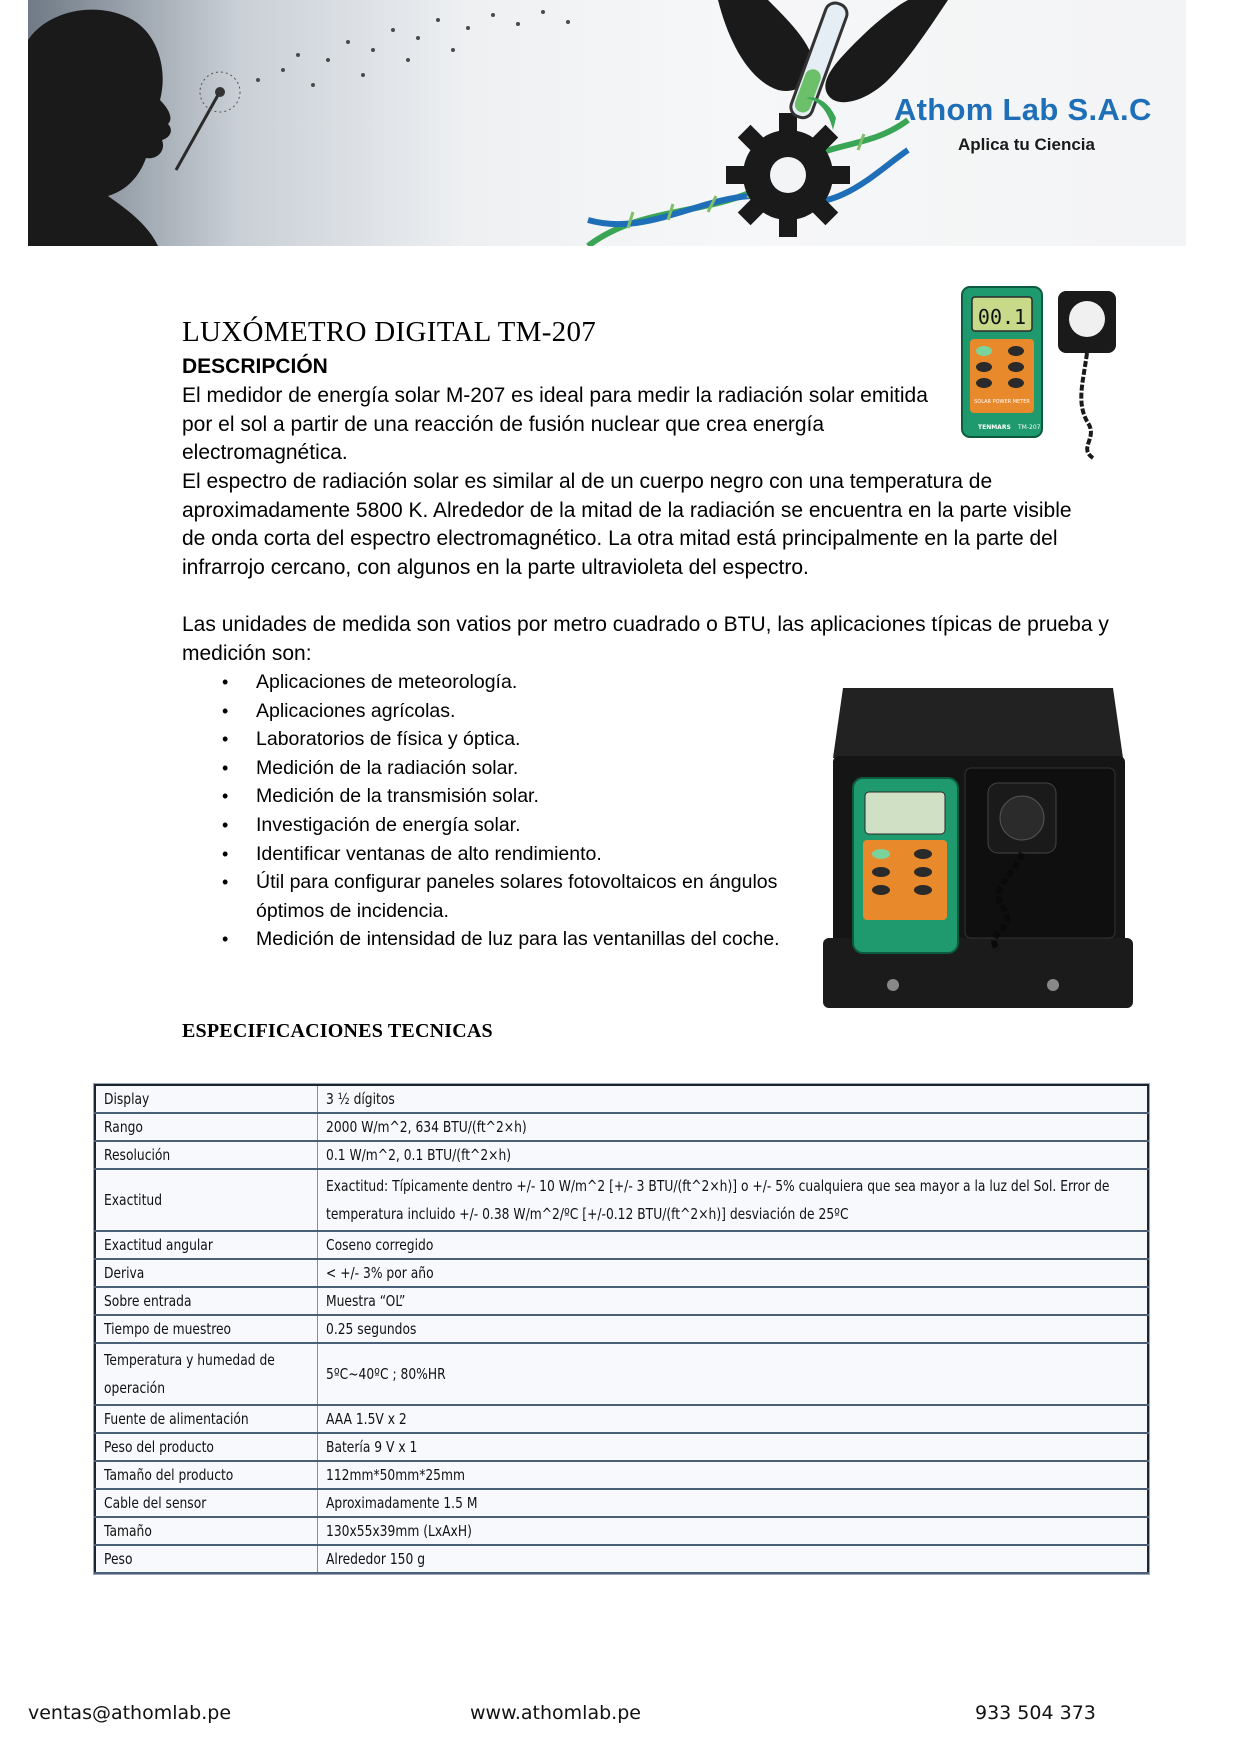 The width and height of the screenshot is (1241, 1755). I want to click on spec-key: Resolución, so click(137, 1155).